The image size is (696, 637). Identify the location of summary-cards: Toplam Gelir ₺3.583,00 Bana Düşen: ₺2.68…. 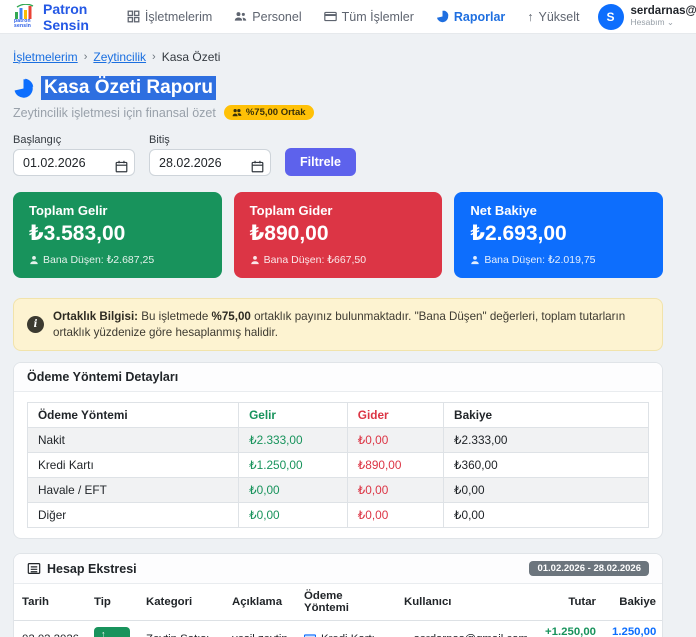
(338, 235).